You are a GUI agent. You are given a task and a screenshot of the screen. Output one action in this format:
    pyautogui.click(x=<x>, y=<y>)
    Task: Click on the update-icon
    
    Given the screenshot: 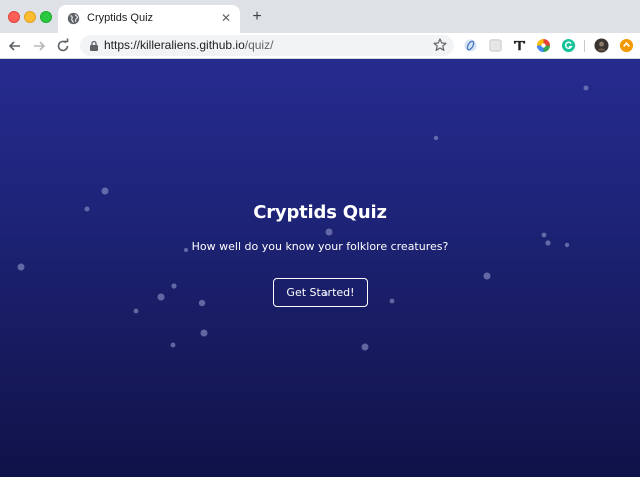 What is the action you would take?
    pyautogui.click(x=626, y=45)
    